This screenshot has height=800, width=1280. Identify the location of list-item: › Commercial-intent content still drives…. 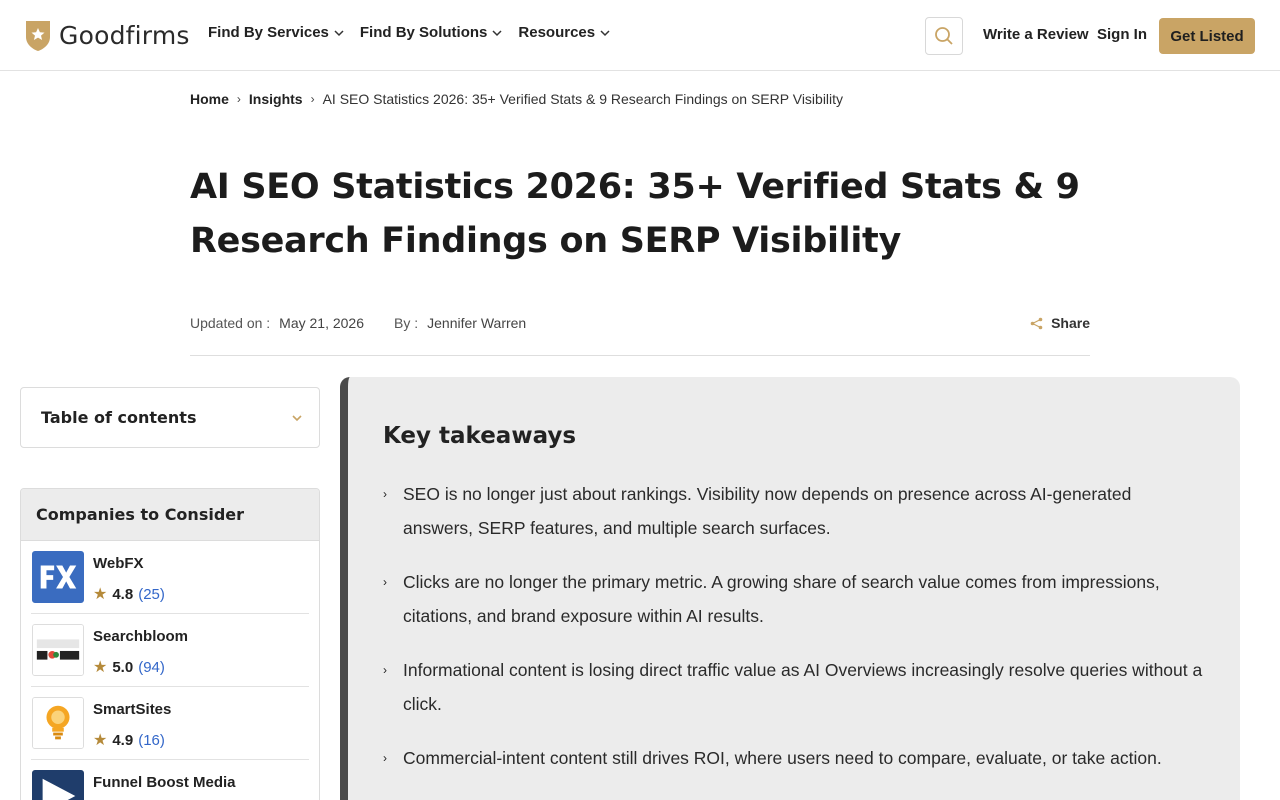
(793, 758).